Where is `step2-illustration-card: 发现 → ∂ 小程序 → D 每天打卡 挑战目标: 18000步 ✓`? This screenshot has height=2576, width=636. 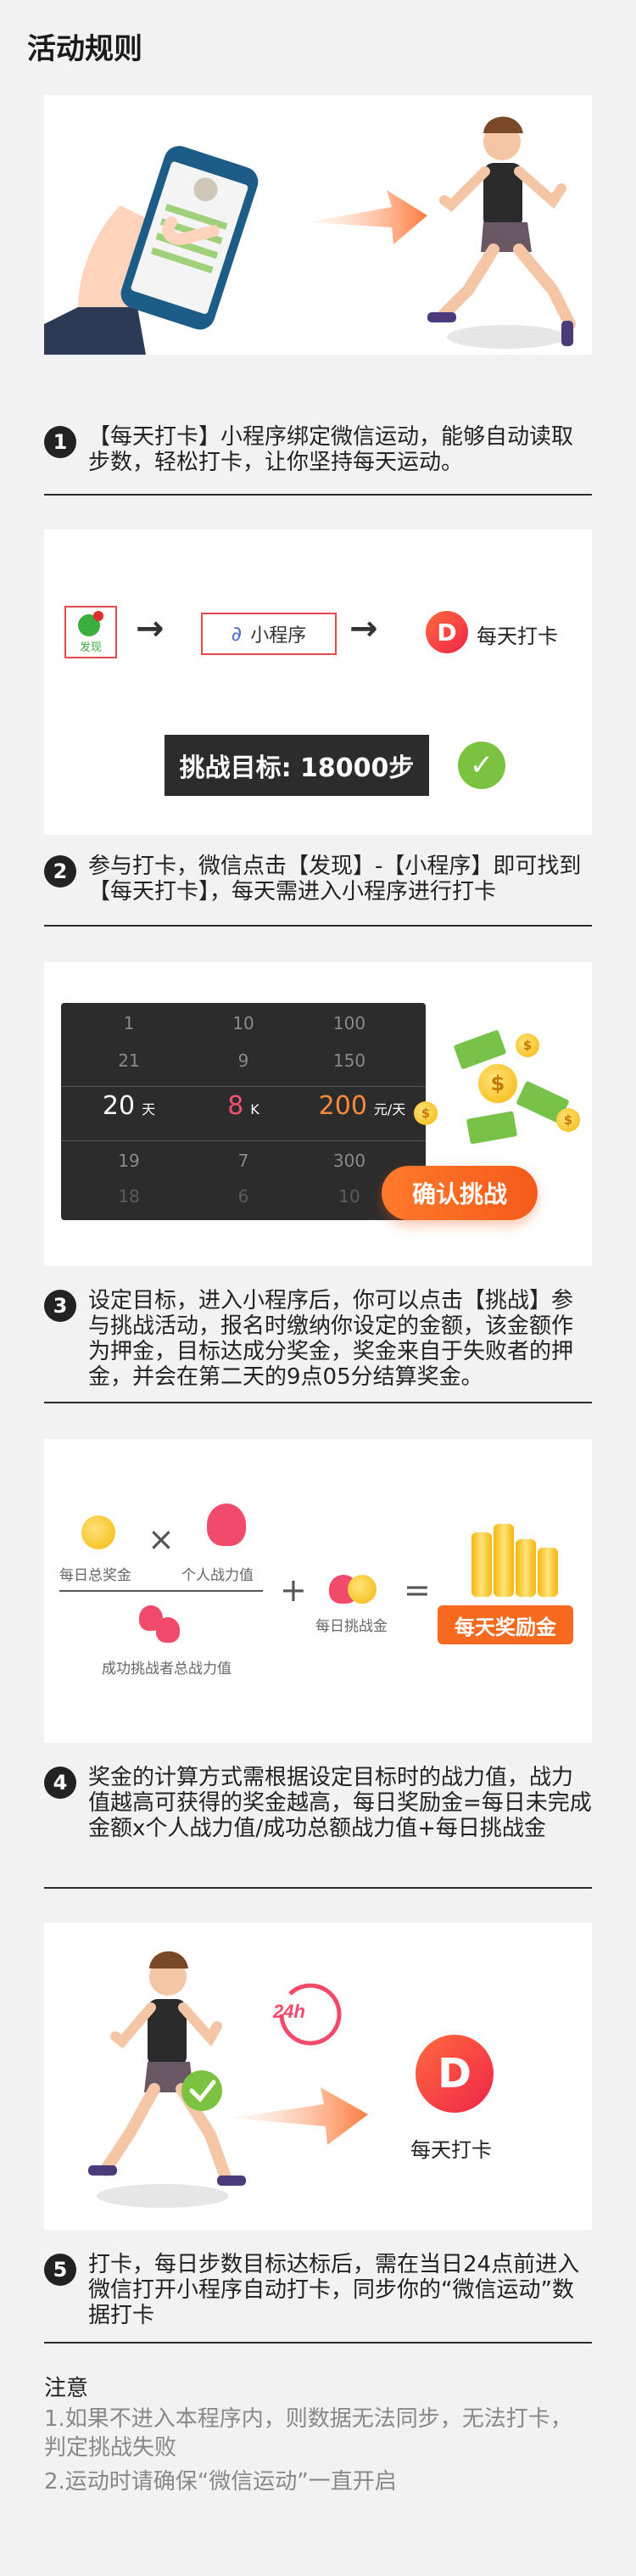 step2-illustration-card: 发现 → ∂ 小程序 → D 每天打卡 挑战目标: 18000步 ✓ is located at coordinates (318, 682).